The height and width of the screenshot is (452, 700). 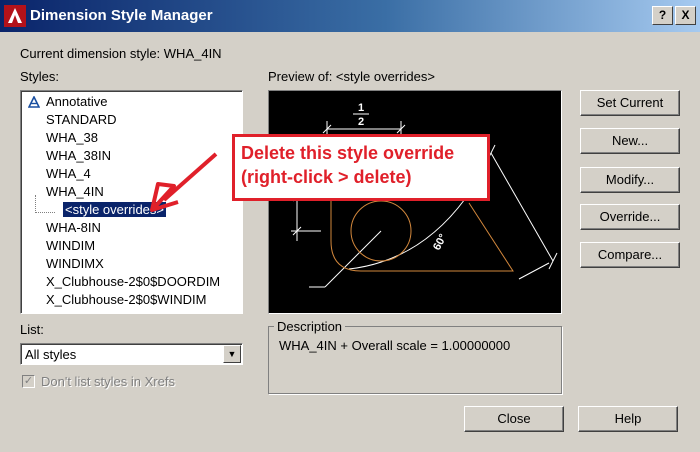 I want to click on help-title-button: ?, so click(x=662, y=15).